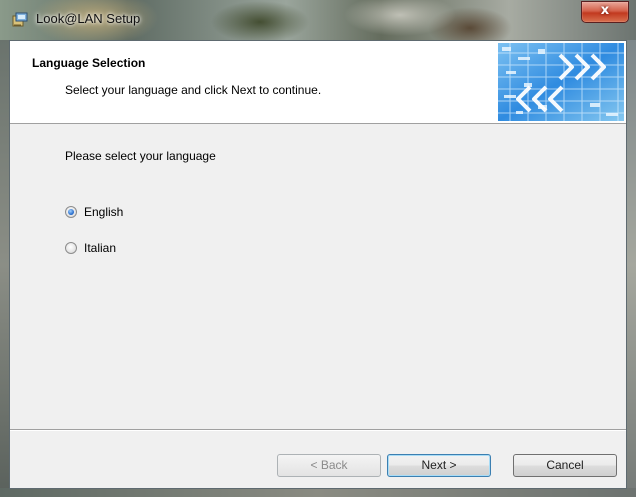  What do you see at coordinates (565, 465) in the screenshot?
I see `cancel-button: Cancel` at bounding box center [565, 465].